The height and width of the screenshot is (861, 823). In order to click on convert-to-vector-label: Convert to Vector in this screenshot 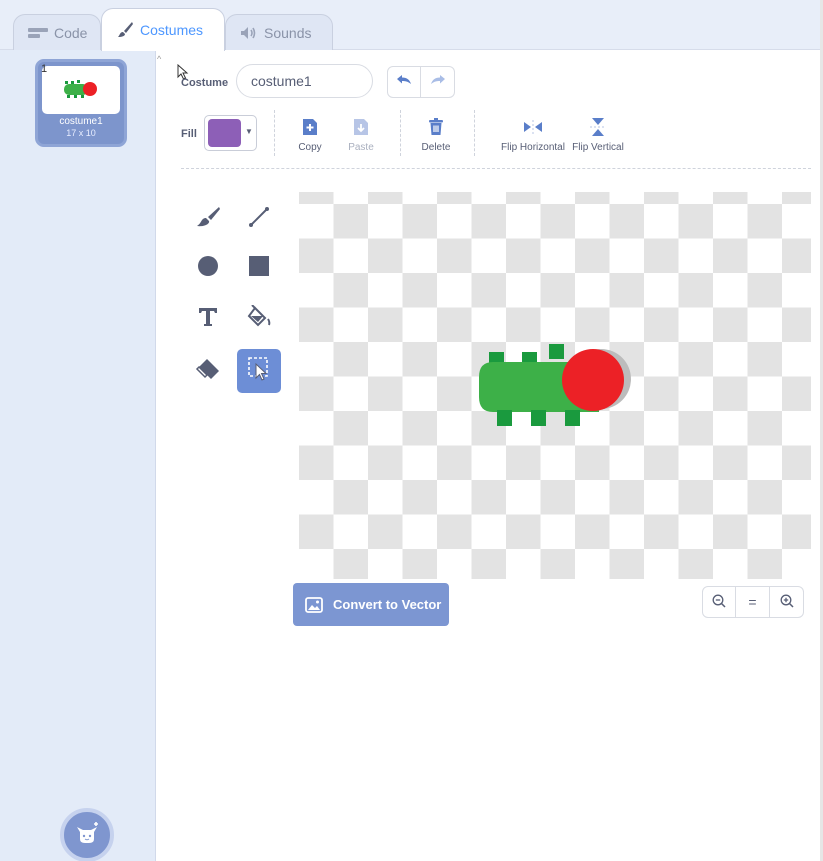, I will do `click(387, 604)`.